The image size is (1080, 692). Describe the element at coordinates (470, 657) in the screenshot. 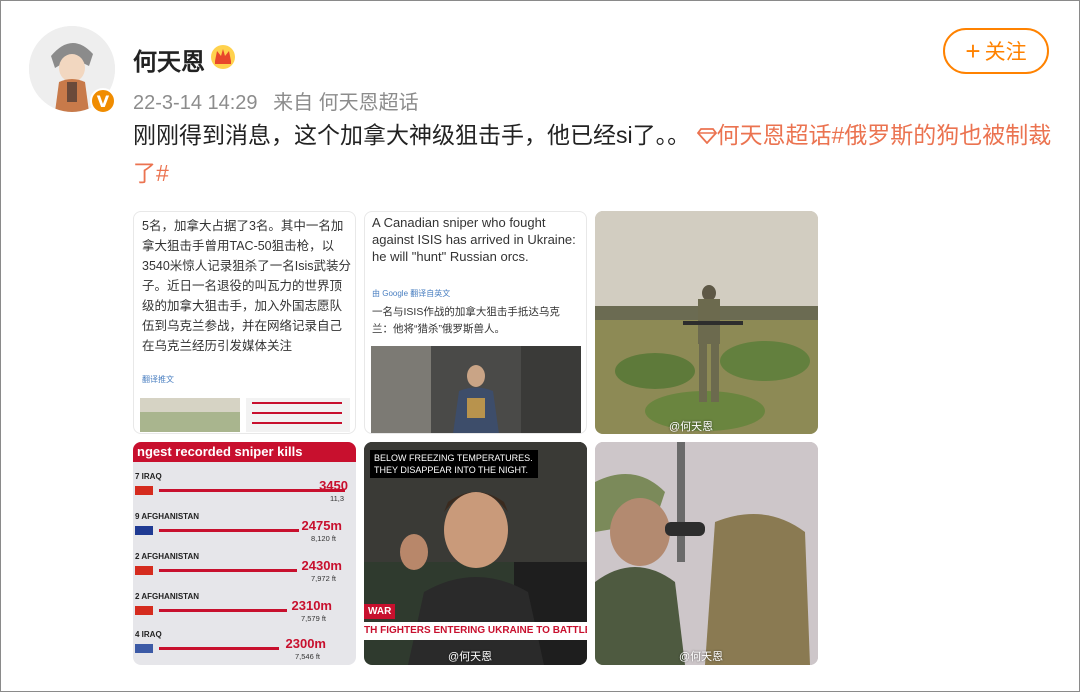

I see `image-5-watermark: @何天恩` at that location.